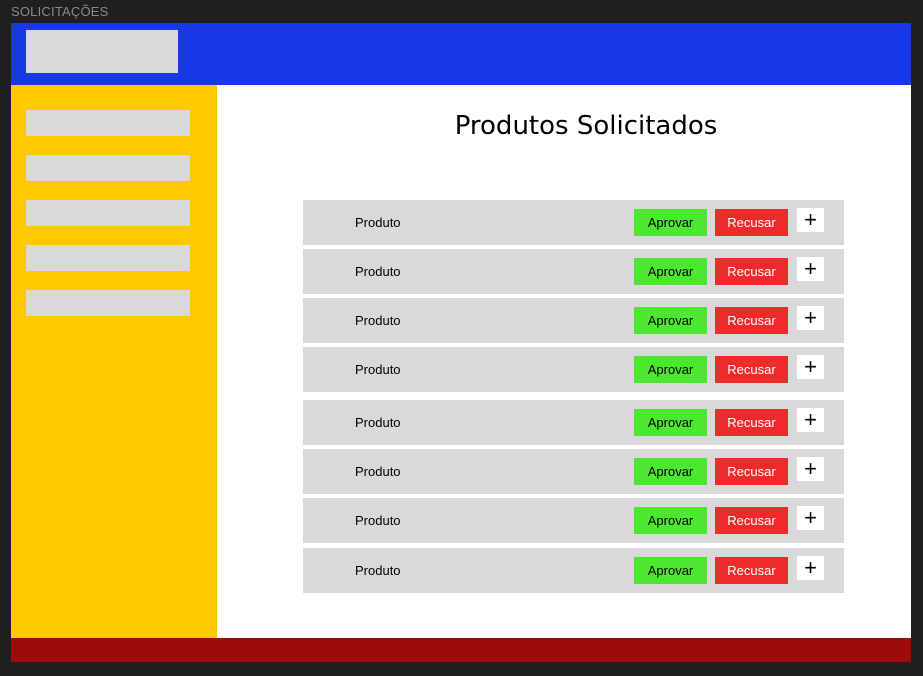 This screenshot has height=676, width=923. What do you see at coordinates (461, 54) in the screenshot?
I see `header` at bounding box center [461, 54].